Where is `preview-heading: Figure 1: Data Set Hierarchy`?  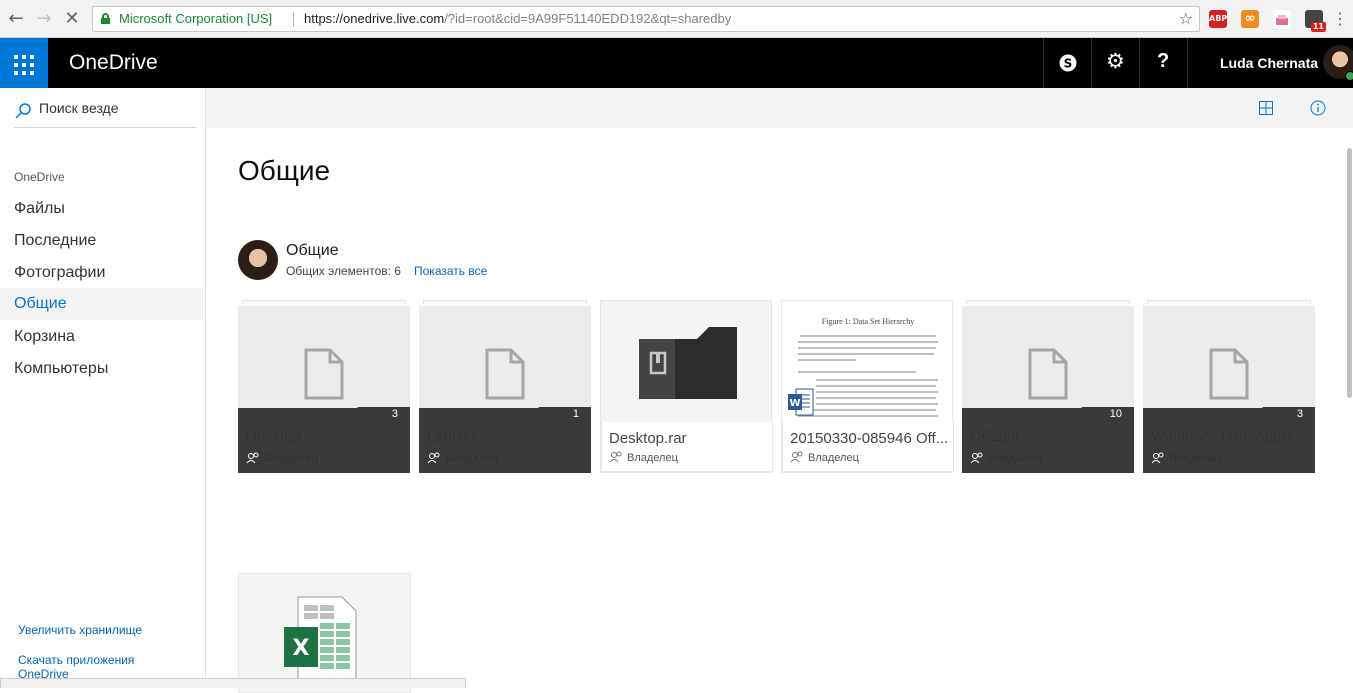
preview-heading: Figure 1: Data Set Hierarchy is located at coordinates (868, 321).